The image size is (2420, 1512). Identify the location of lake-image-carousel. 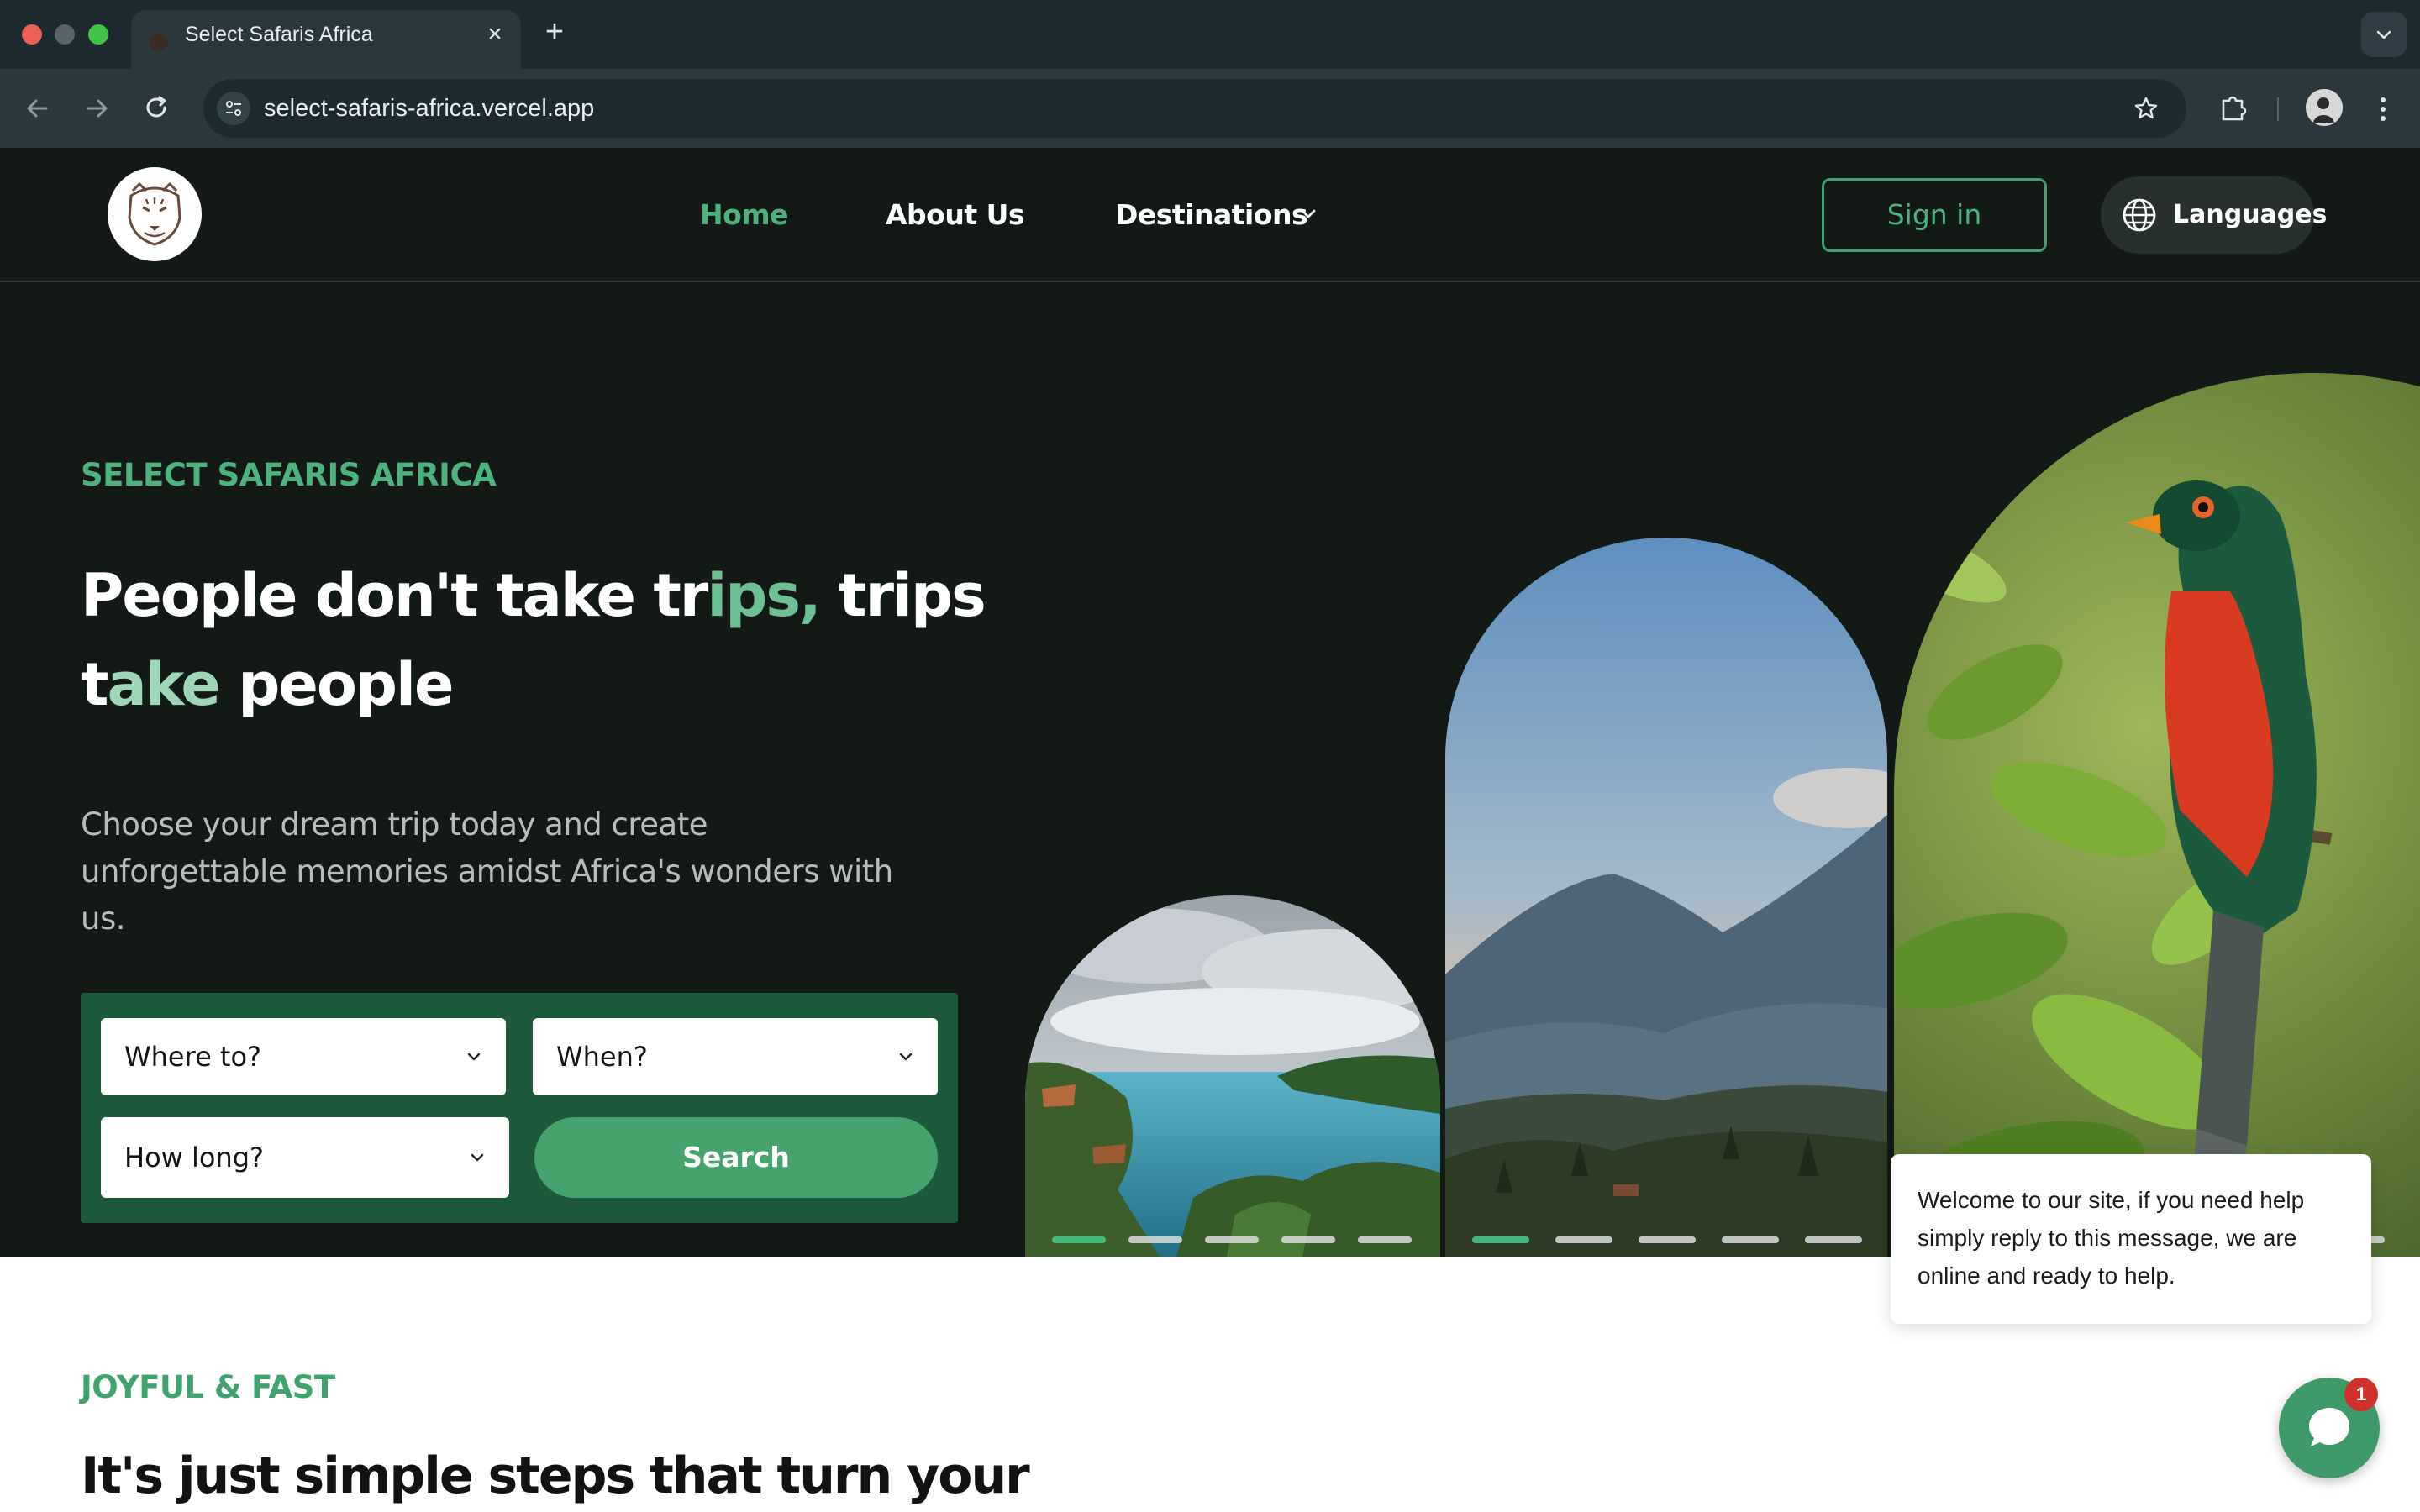
(1232, 1076).